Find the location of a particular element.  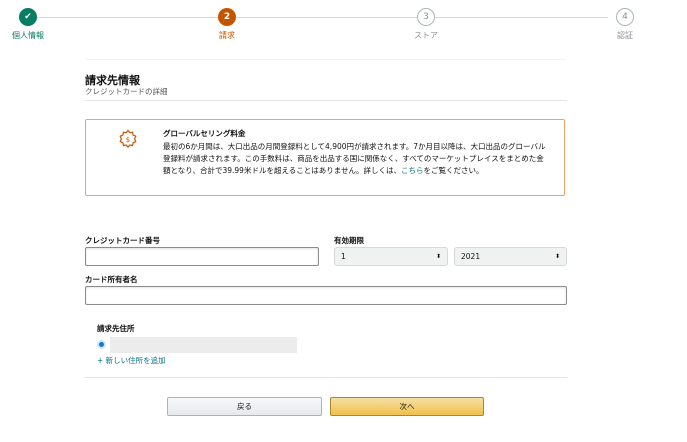

footer-divider is located at coordinates (326, 377).